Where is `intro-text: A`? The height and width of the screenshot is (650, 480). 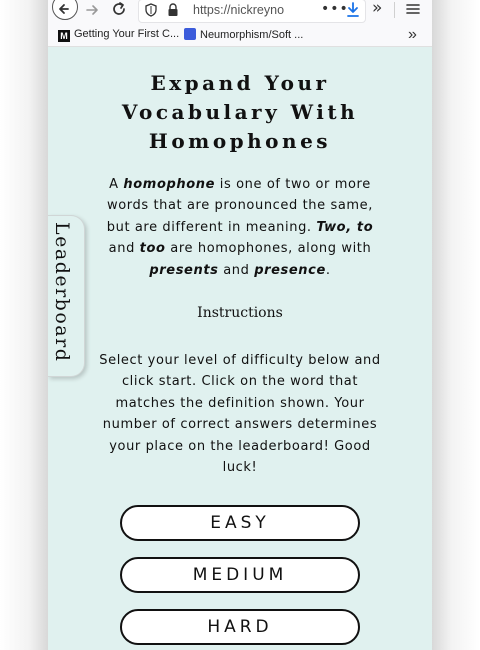 intro-text: A is located at coordinates (116, 184).